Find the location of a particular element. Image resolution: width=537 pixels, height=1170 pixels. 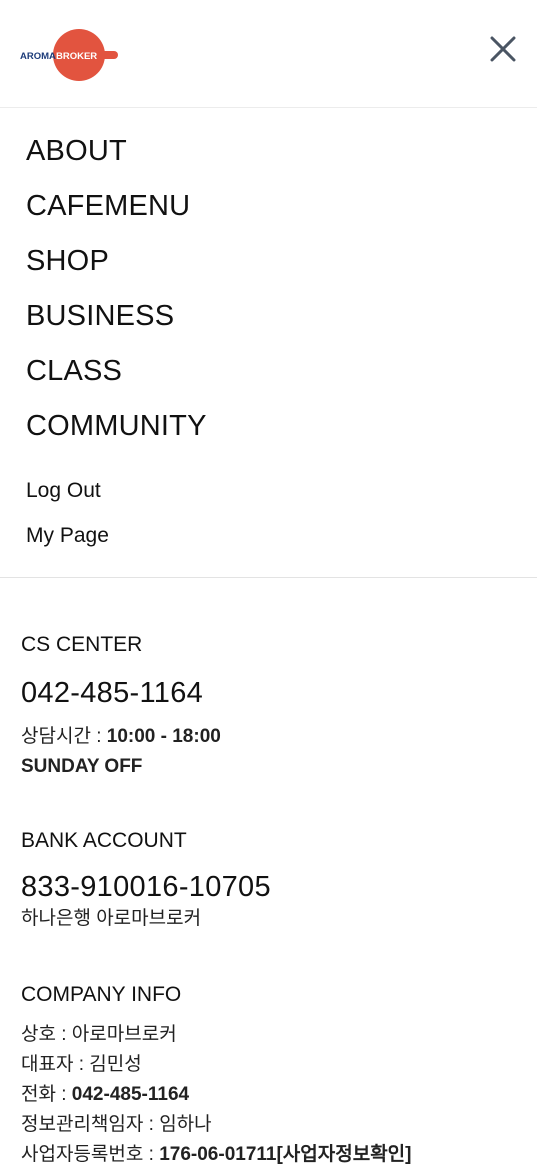

cs-hours: 상담시간 : 10:00 - 18:00 is located at coordinates (271, 737).